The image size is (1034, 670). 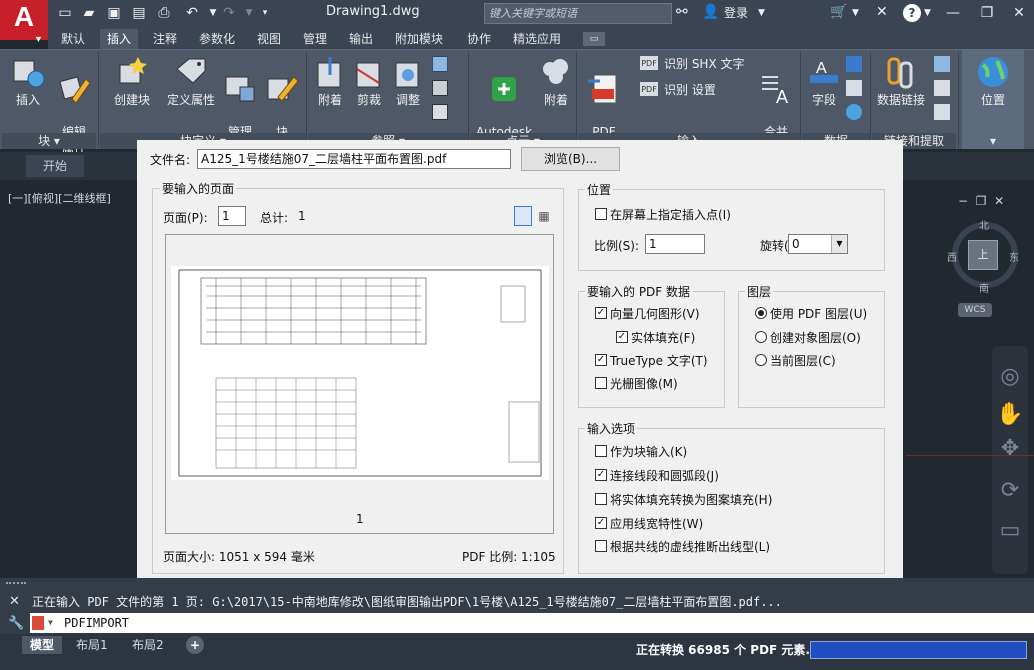 What do you see at coordinates (315, 39) in the screenshot?
I see `tab-manage: 管理` at bounding box center [315, 39].